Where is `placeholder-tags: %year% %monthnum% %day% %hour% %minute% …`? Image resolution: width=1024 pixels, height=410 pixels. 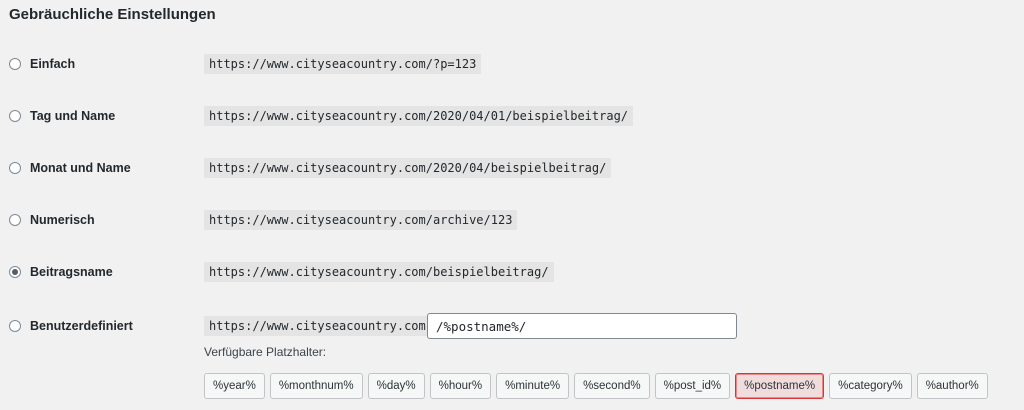
placeholder-tags: %year% %monthnum% %day% %hour% %minute% … is located at coordinates (596, 386).